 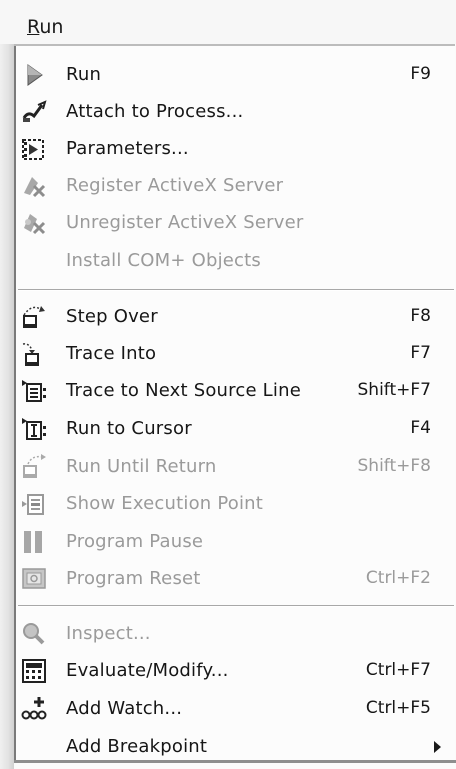 What do you see at coordinates (35, 391) in the screenshot?
I see `trace-next-line-icon` at bounding box center [35, 391].